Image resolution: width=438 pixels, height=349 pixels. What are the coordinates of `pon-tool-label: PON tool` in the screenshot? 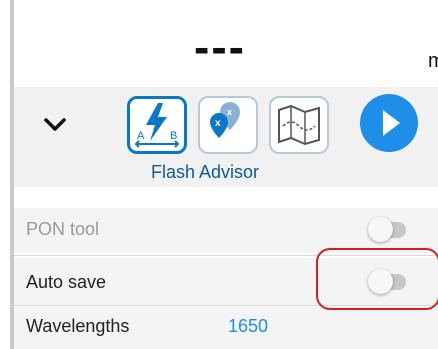 It's located at (63, 229).